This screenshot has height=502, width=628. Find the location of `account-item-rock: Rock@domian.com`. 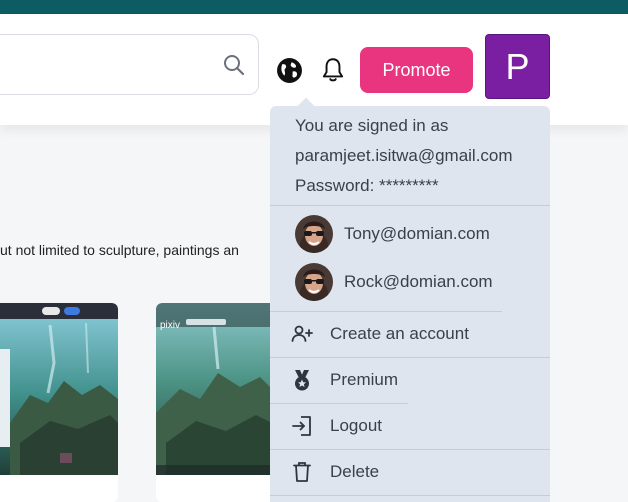

account-item-rock: Rock@domian.com is located at coordinates (394, 282).